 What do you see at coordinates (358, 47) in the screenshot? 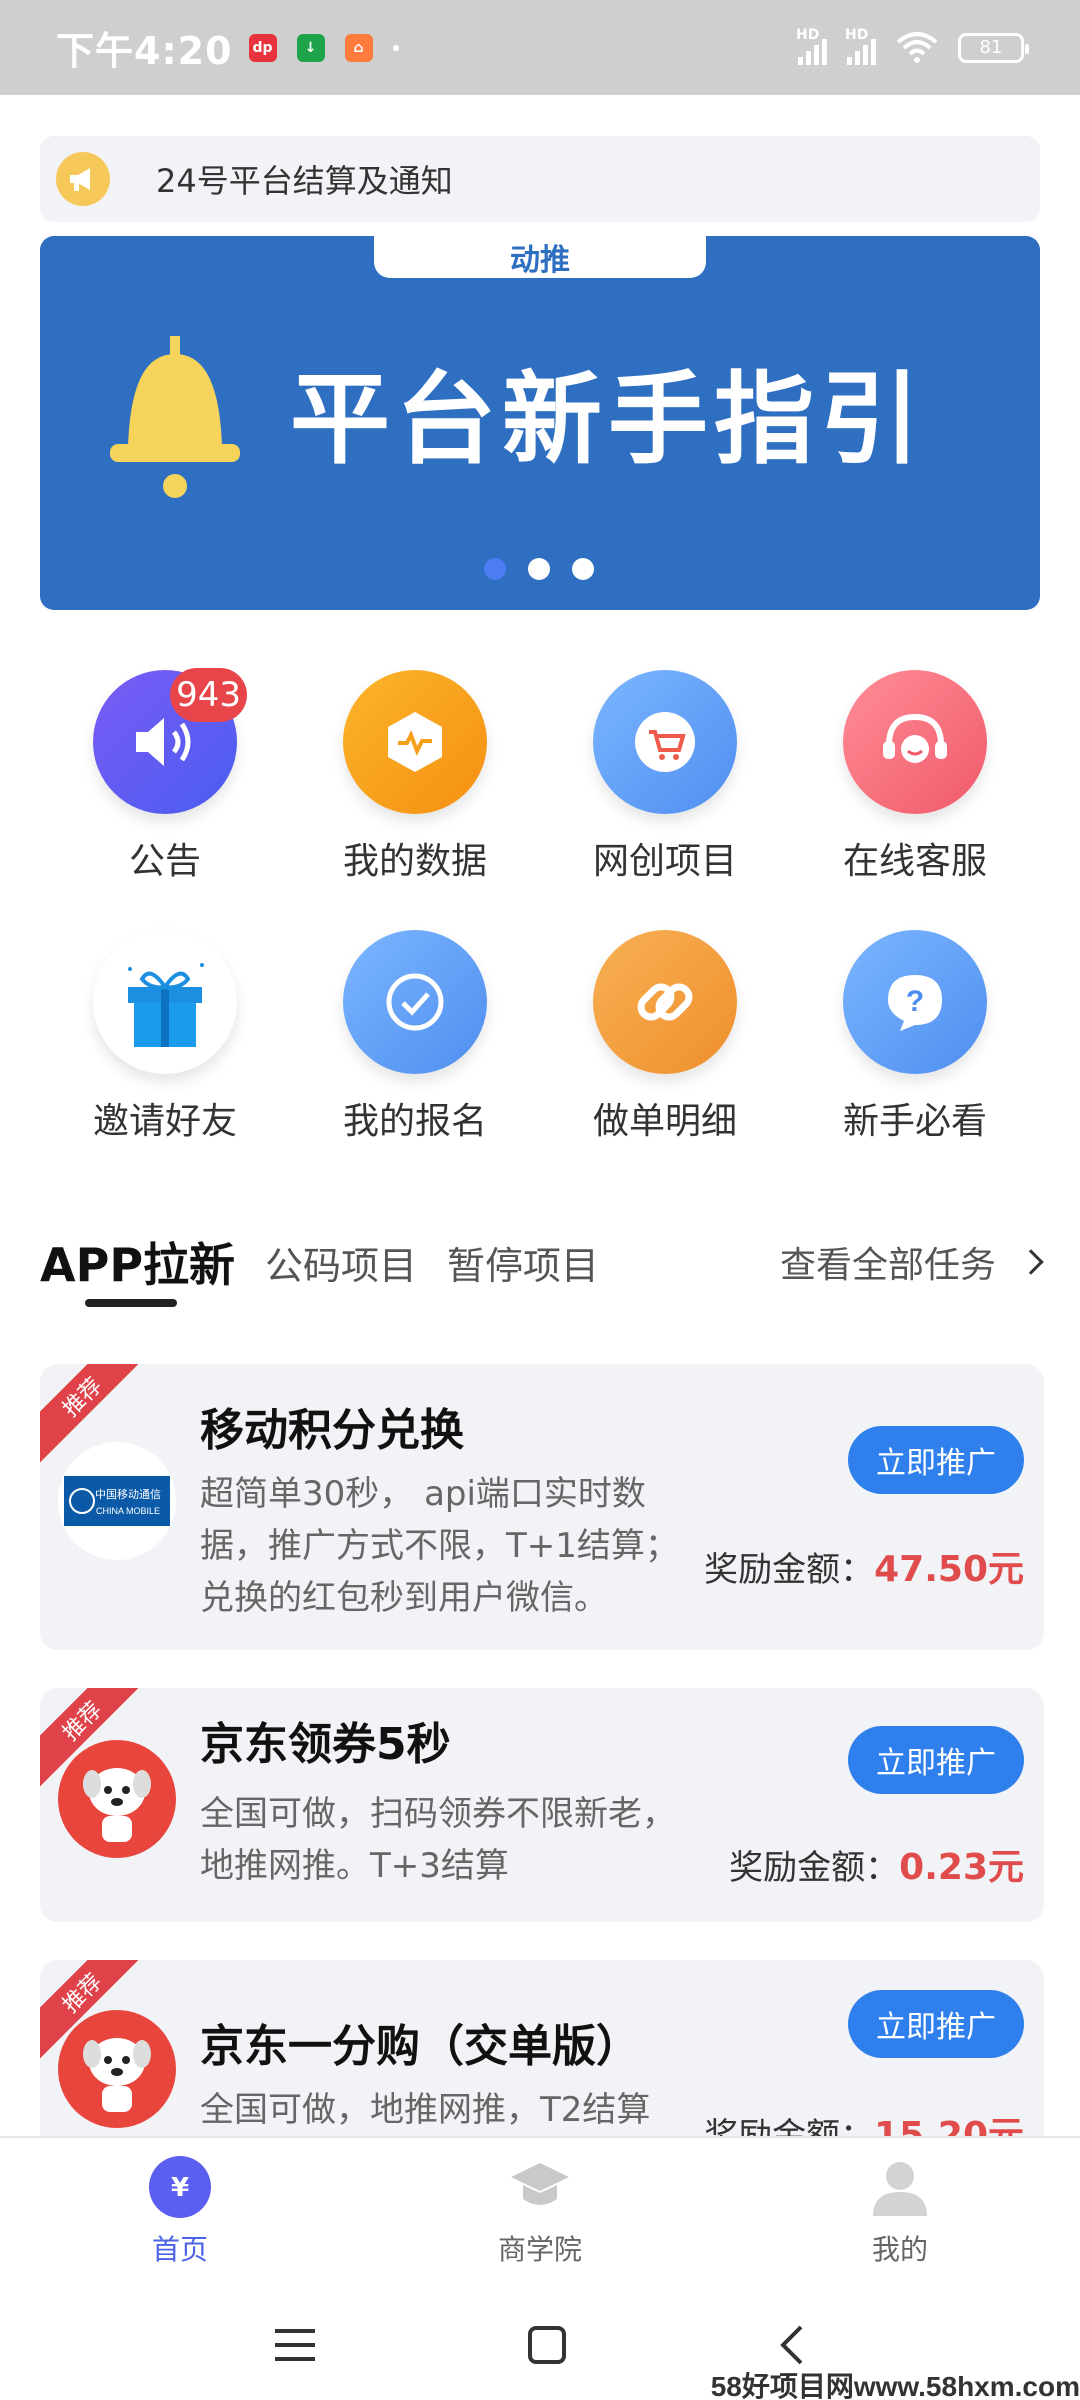
I see `shop-notification-icon: ⌂` at bounding box center [358, 47].